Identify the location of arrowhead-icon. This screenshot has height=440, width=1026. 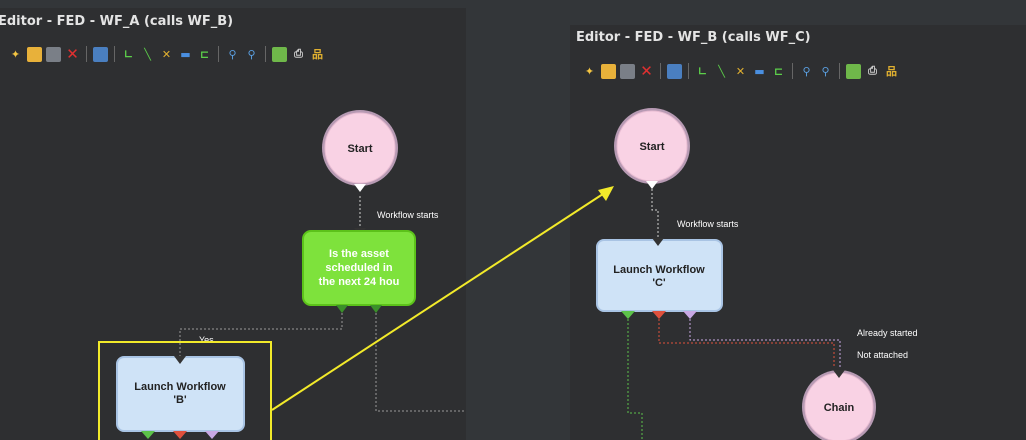
(606, 193).